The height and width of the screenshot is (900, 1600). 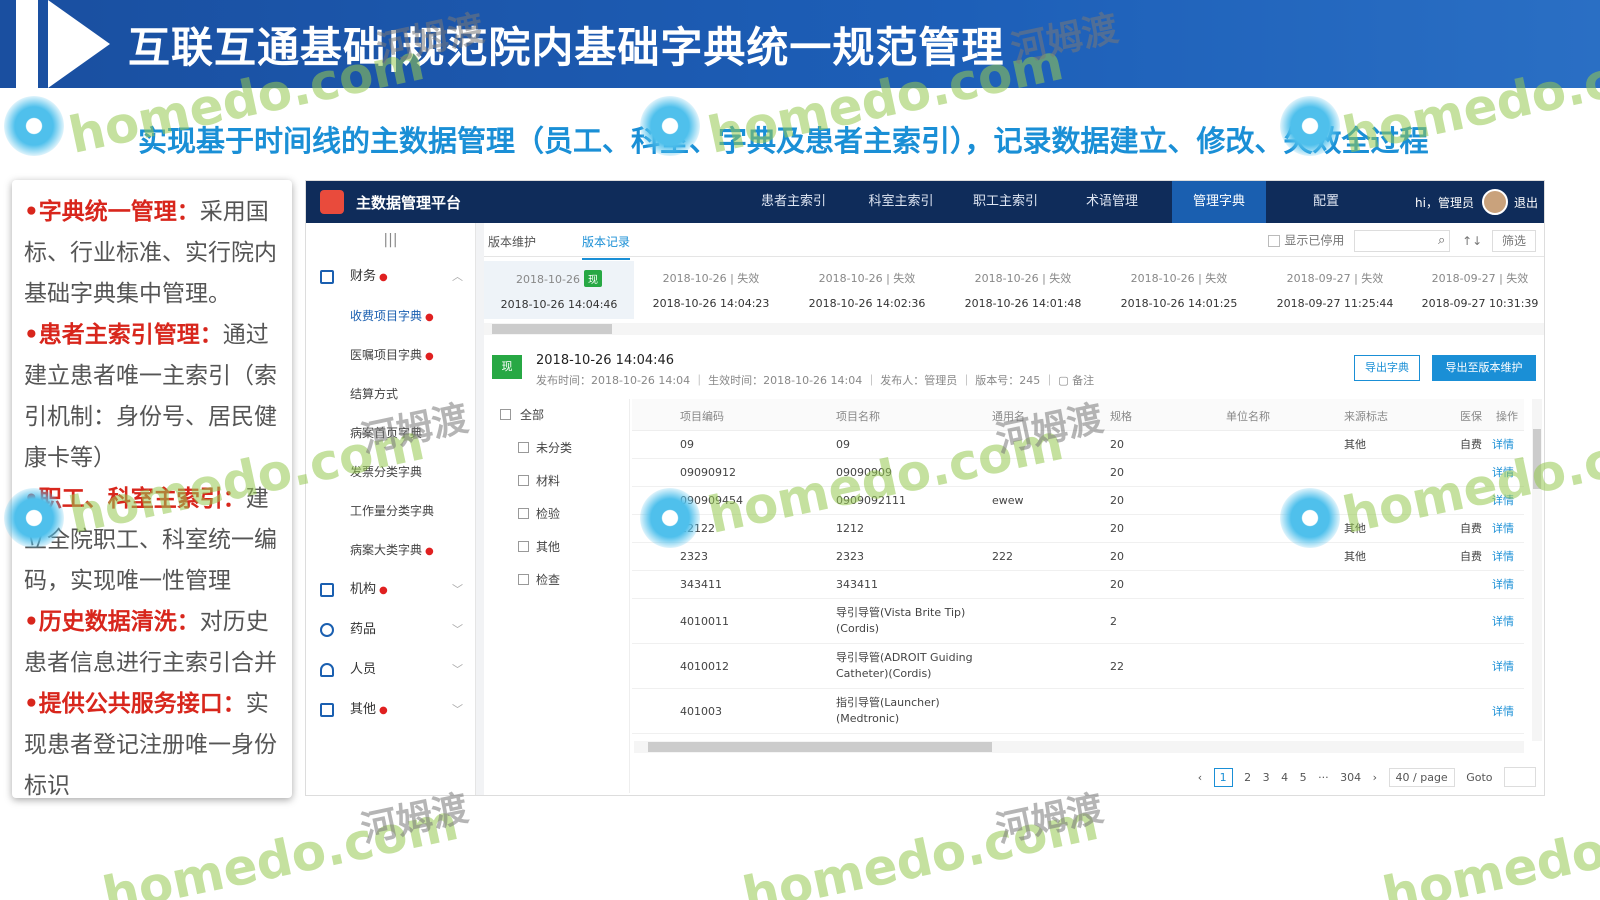 What do you see at coordinates (1507, 416) in the screenshot?
I see `col-action: 操作` at bounding box center [1507, 416].